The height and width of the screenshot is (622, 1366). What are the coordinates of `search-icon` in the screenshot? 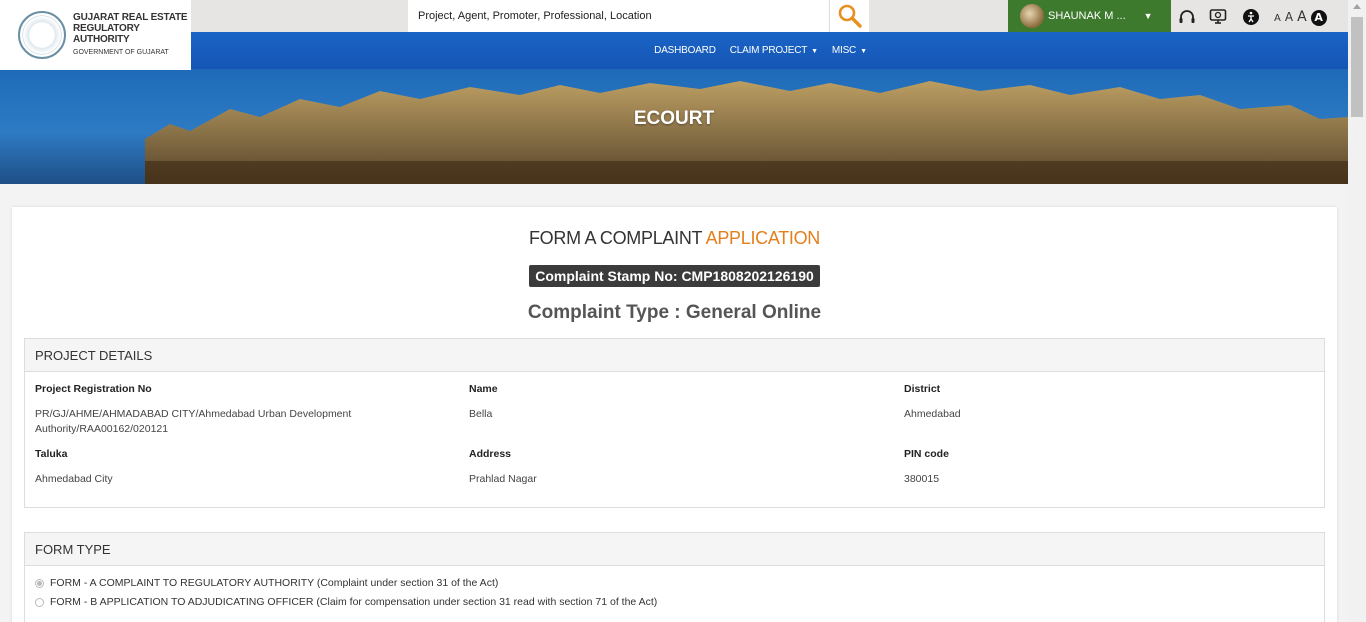 It's located at (850, 16).